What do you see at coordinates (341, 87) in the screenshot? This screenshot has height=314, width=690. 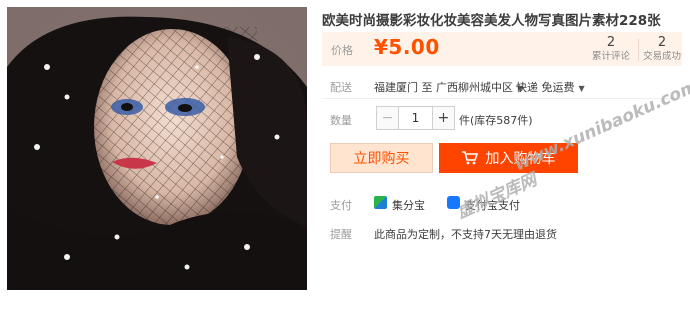 I see `shipping-label: 配送` at bounding box center [341, 87].